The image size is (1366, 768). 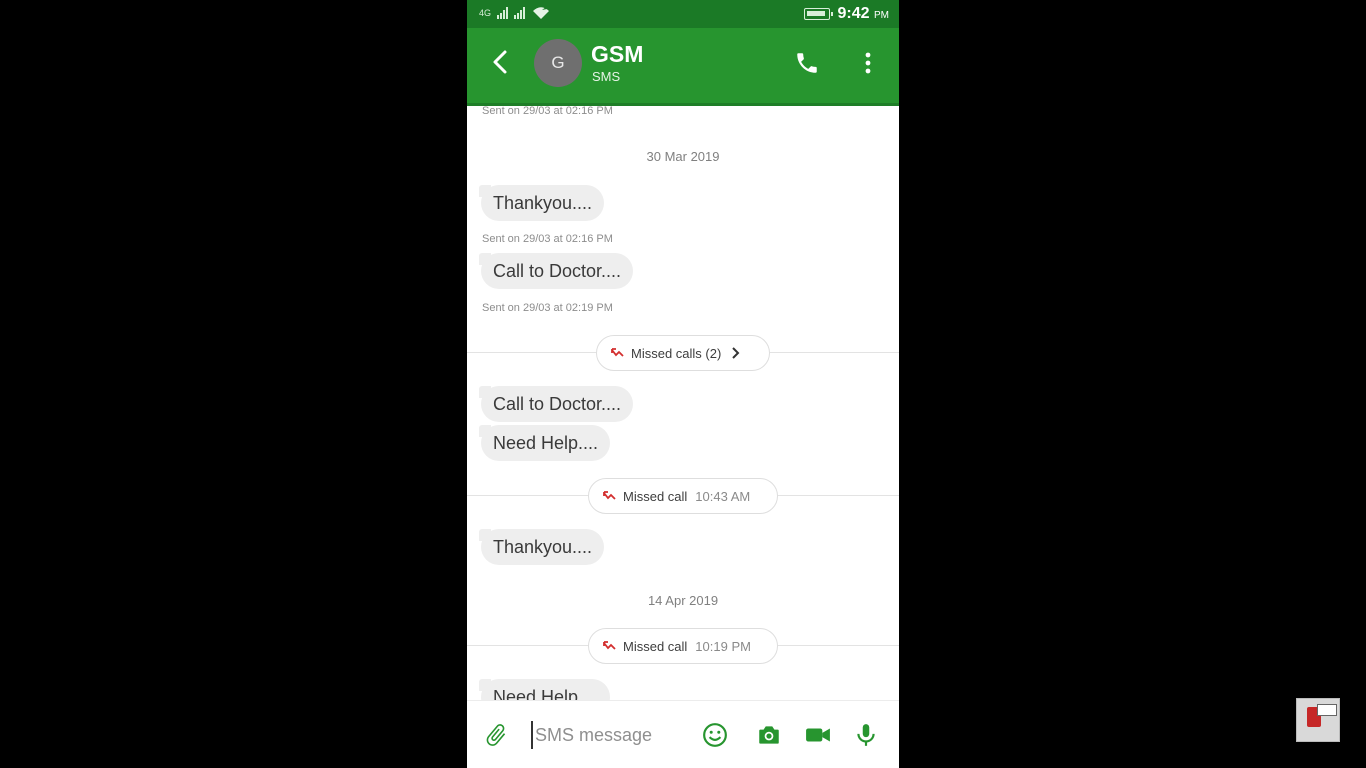 I want to click on missed-call-time: 10:19 PM, so click(x=723, y=646).